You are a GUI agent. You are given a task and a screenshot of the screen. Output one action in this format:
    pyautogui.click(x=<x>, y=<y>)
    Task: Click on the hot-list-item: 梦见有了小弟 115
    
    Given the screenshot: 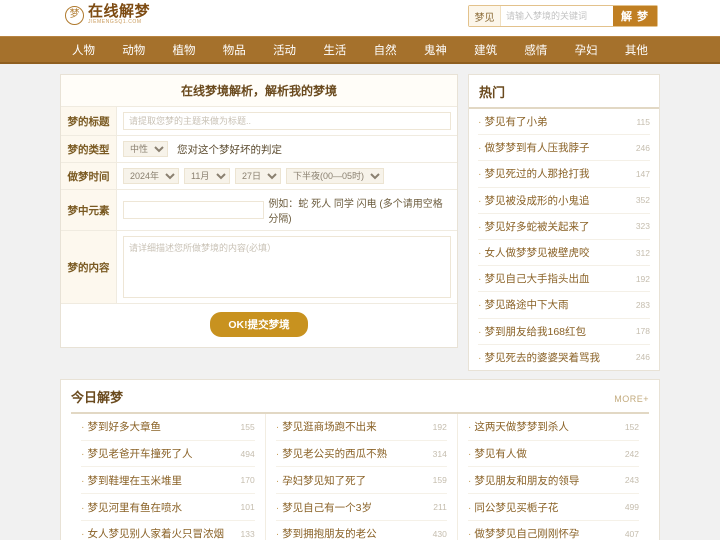 What is the action you would take?
    pyautogui.click(x=564, y=122)
    